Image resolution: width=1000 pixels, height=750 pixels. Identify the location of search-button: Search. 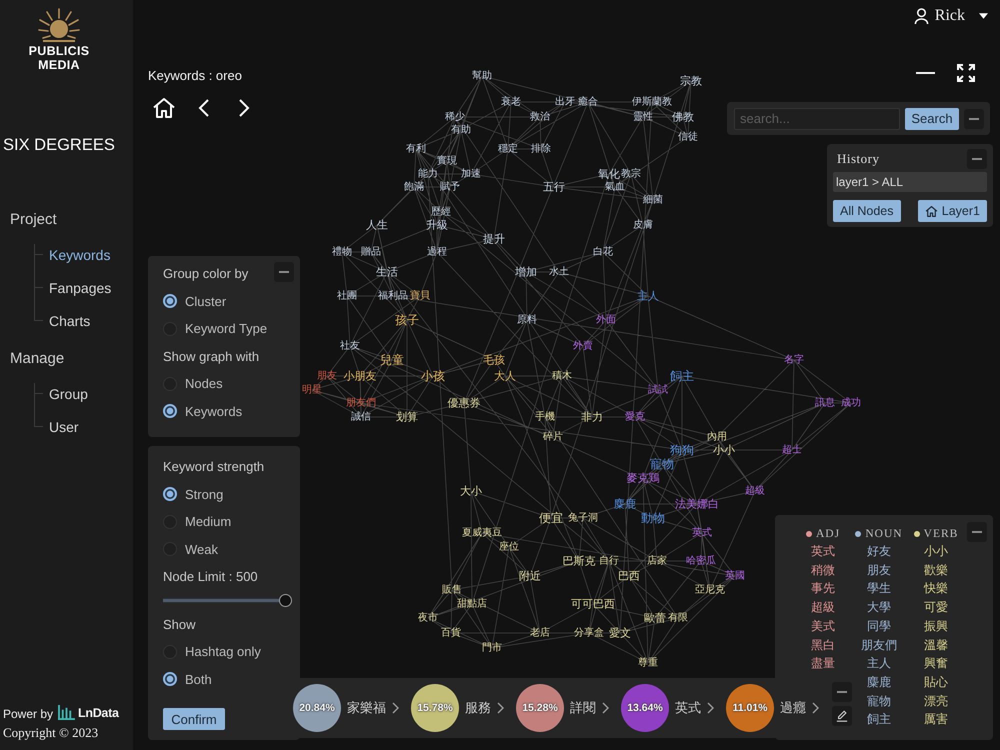
(932, 119).